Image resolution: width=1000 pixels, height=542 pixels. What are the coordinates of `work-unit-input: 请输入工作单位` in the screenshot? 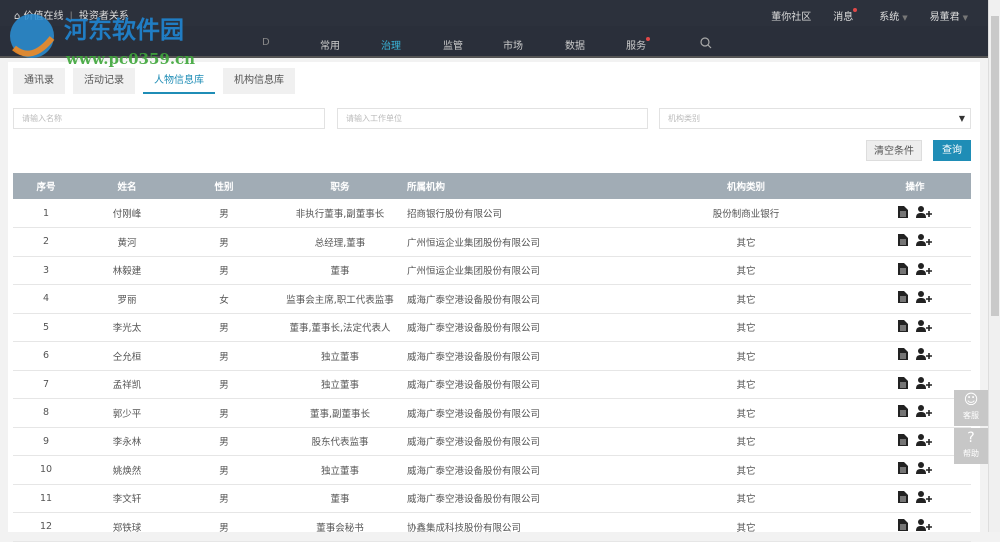 It's located at (492, 118).